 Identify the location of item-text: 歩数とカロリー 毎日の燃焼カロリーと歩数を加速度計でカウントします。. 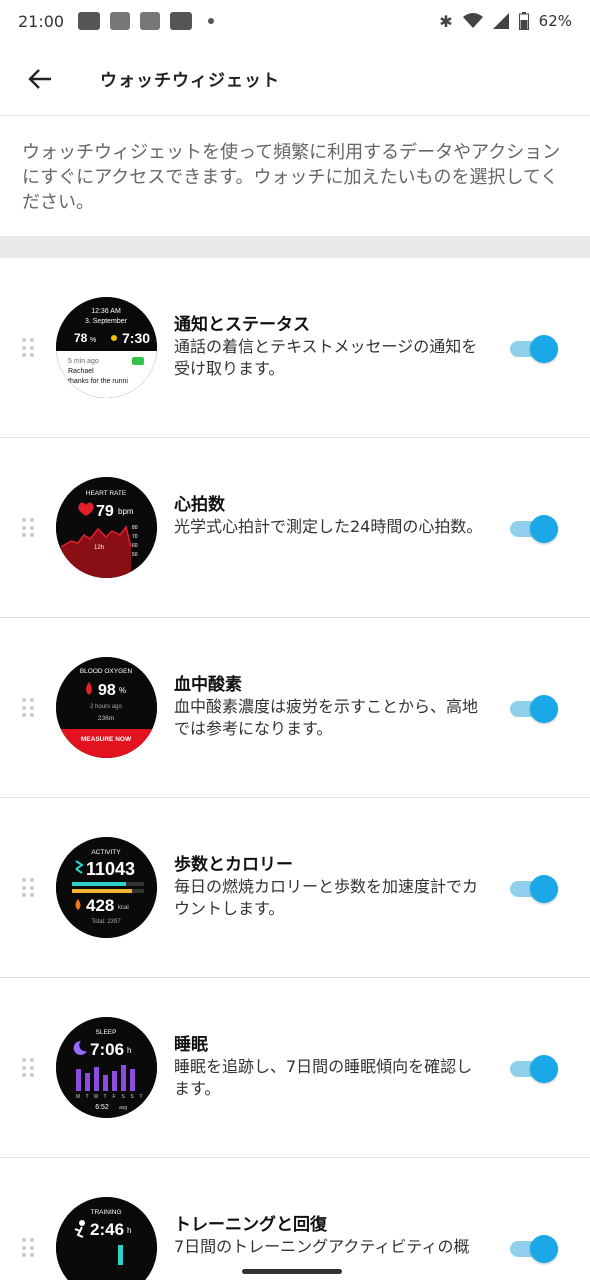
(329, 887).